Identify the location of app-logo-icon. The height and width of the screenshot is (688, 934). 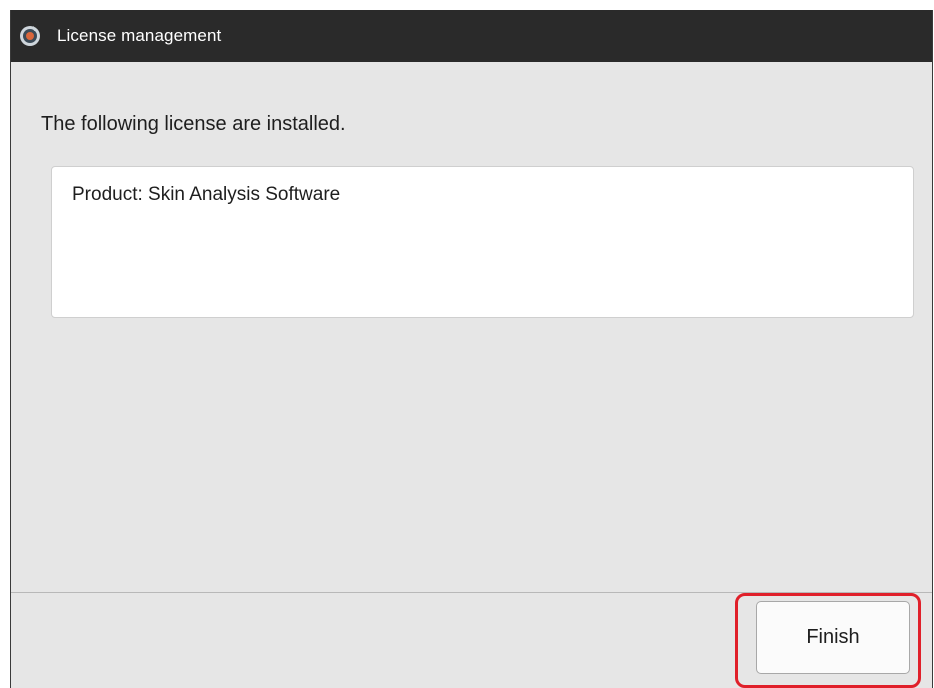
(30, 36).